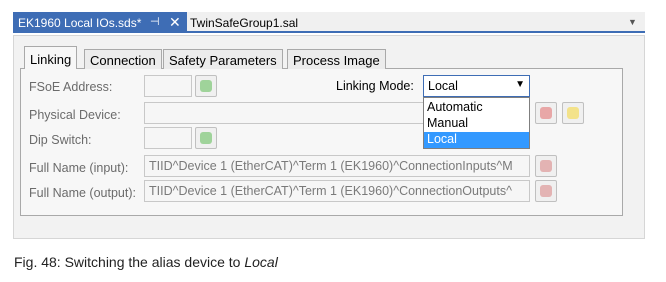  Describe the element at coordinates (129, 262) in the screenshot. I see `caption-text: Fig. 48: Switching the alias device to` at that location.